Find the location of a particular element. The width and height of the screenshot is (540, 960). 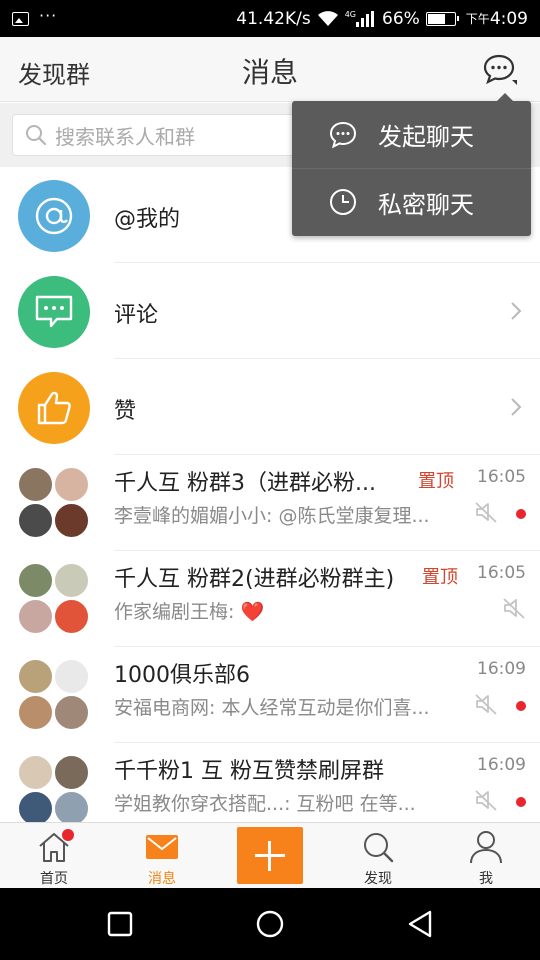

group-chat-row: 千人互 粉群2(进群必粉群主) 置顶 16:05 作家编剧王梅: ❤️ is located at coordinates (270, 599).